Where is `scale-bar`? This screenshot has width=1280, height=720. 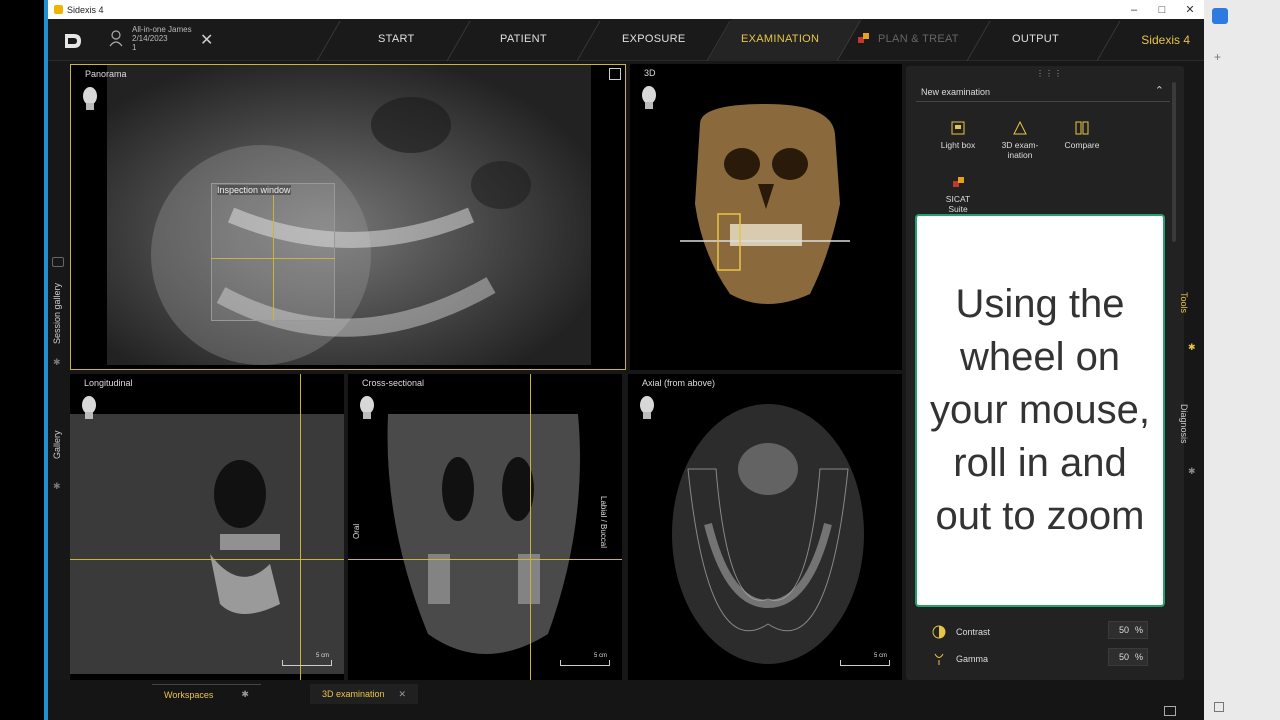
scale-bar is located at coordinates (307, 663).